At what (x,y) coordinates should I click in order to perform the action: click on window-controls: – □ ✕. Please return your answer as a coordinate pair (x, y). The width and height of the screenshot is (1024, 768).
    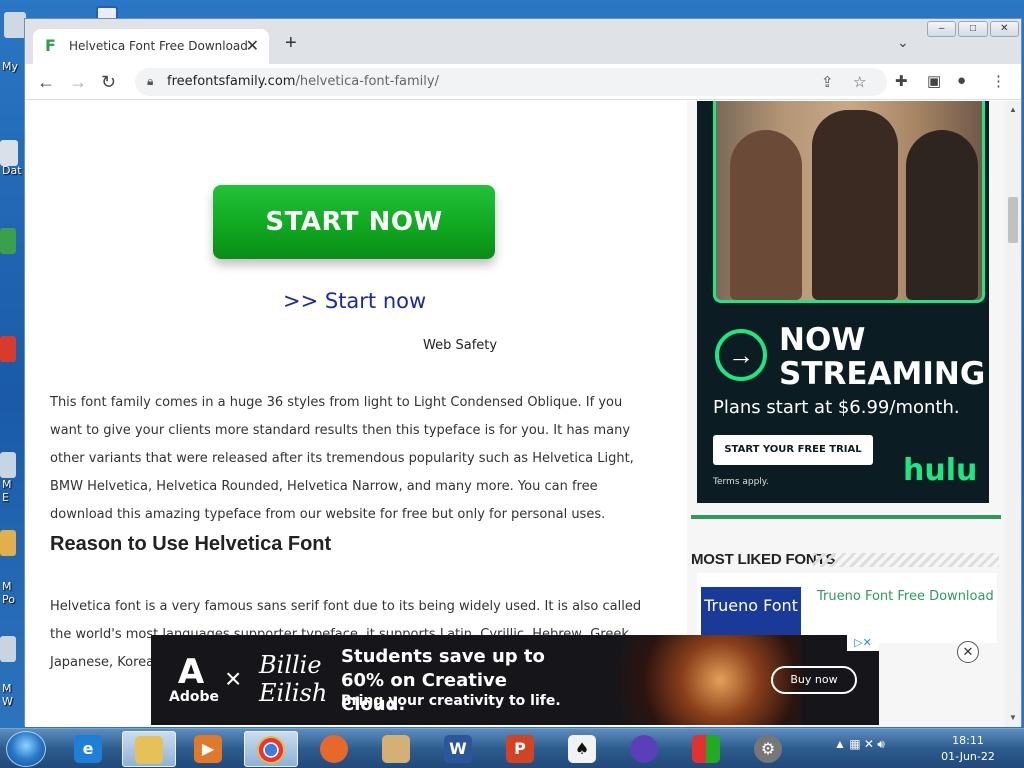
    Looking at the image, I should click on (974, 30).